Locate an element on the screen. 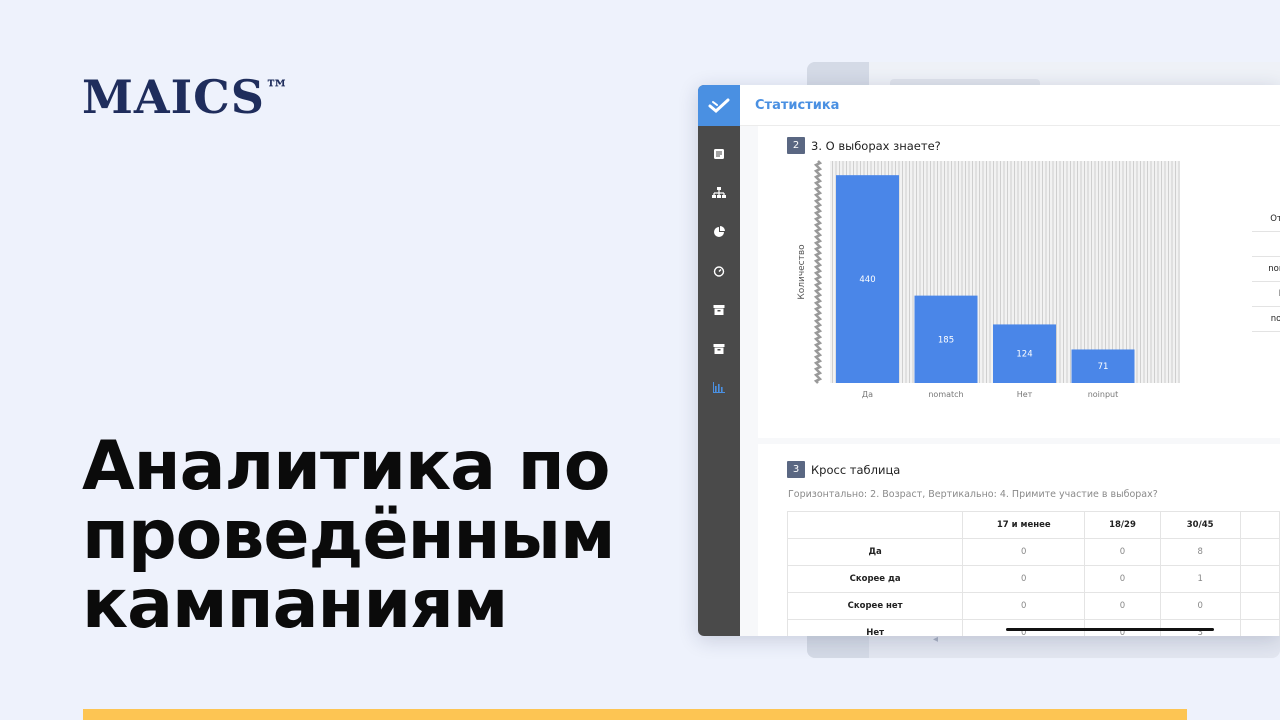 This screenshot has width=1280, height=720. headline-line-3: кампаниям is located at coordinates (295, 604).